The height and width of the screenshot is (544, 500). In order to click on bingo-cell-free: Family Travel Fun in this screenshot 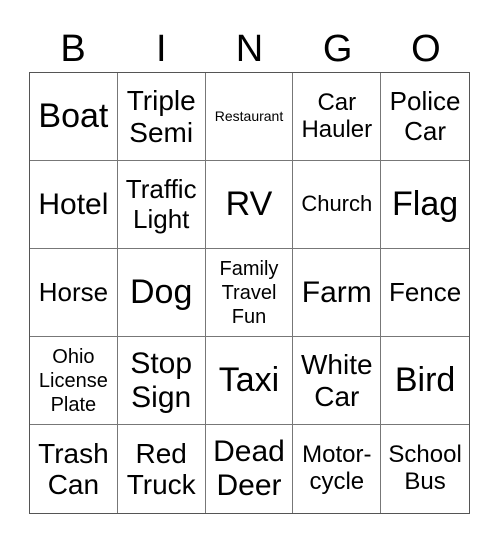, I will do `click(249, 293)`.